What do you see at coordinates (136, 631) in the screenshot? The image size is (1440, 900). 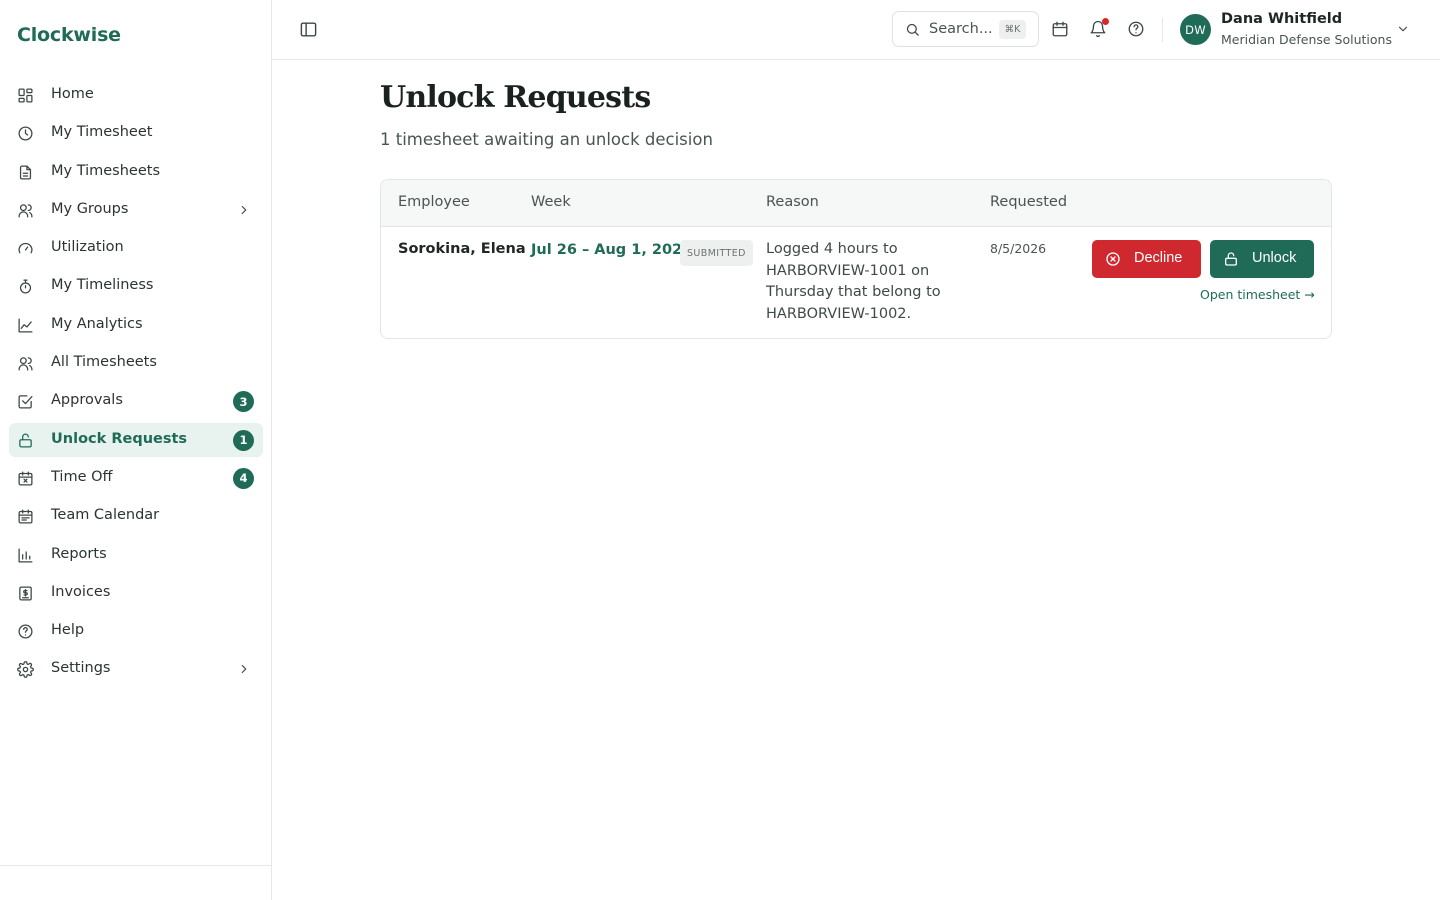 I see `sidebar-item-help: Help` at bounding box center [136, 631].